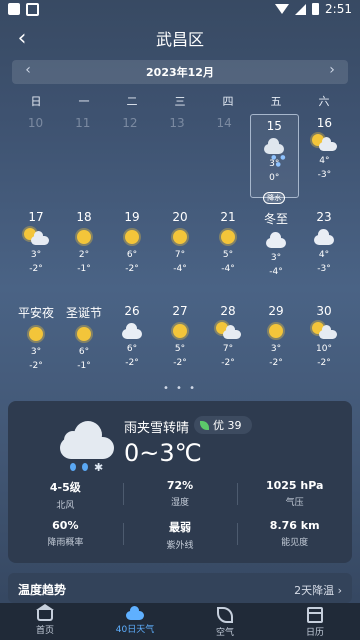  I want to click on wifi-icon, so click(282, 9).